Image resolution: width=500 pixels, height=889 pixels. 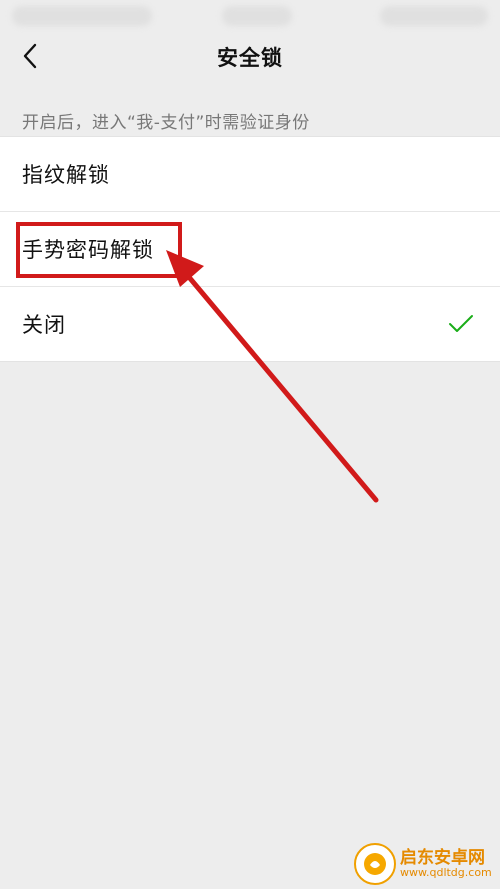 I want to click on watermark-logo-icon, so click(x=375, y=864).